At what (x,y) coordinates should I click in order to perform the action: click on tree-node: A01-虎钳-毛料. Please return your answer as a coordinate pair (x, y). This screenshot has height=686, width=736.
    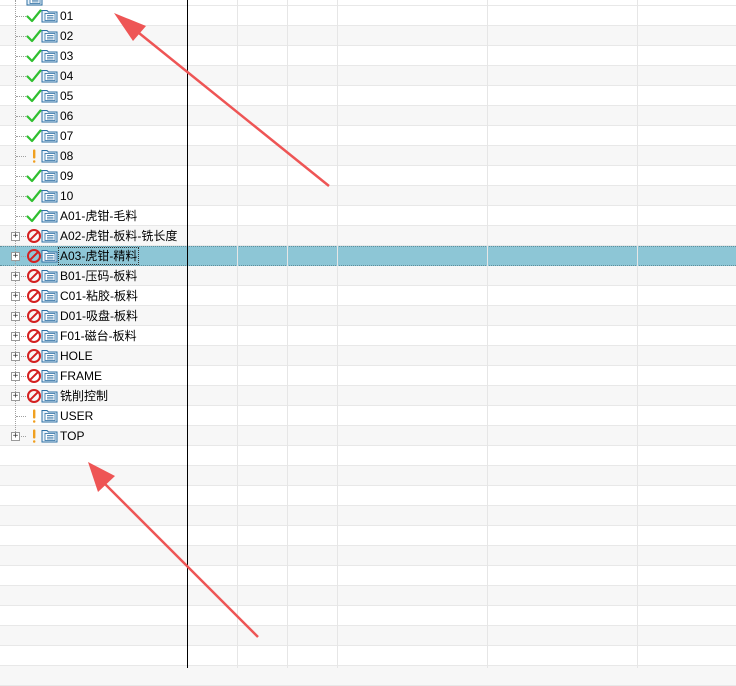
    Looking at the image, I should click on (93, 216).